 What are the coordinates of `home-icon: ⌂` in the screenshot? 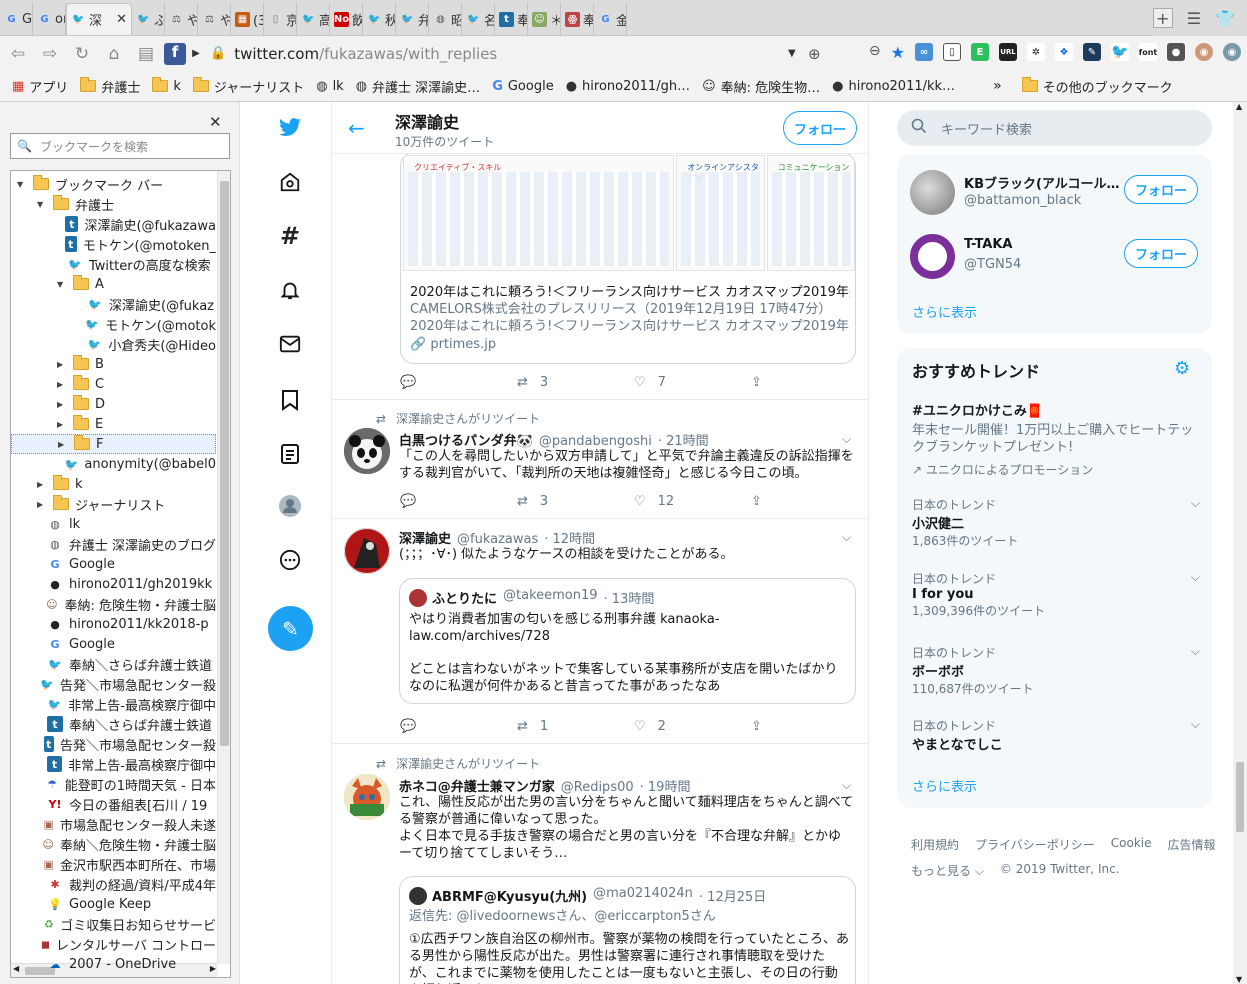 It's located at (114, 54).